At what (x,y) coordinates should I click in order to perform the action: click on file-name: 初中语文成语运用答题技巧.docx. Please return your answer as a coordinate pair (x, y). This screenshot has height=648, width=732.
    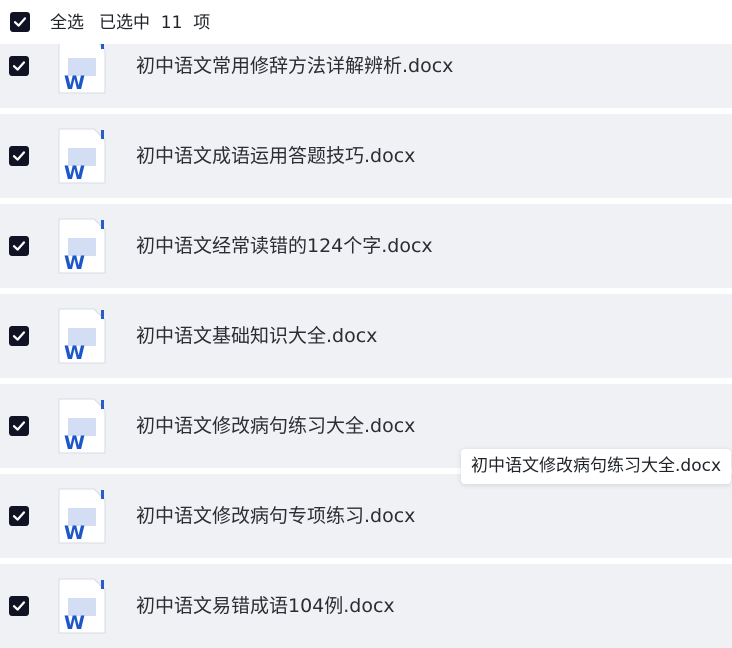
    Looking at the image, I should click on (276, 156).